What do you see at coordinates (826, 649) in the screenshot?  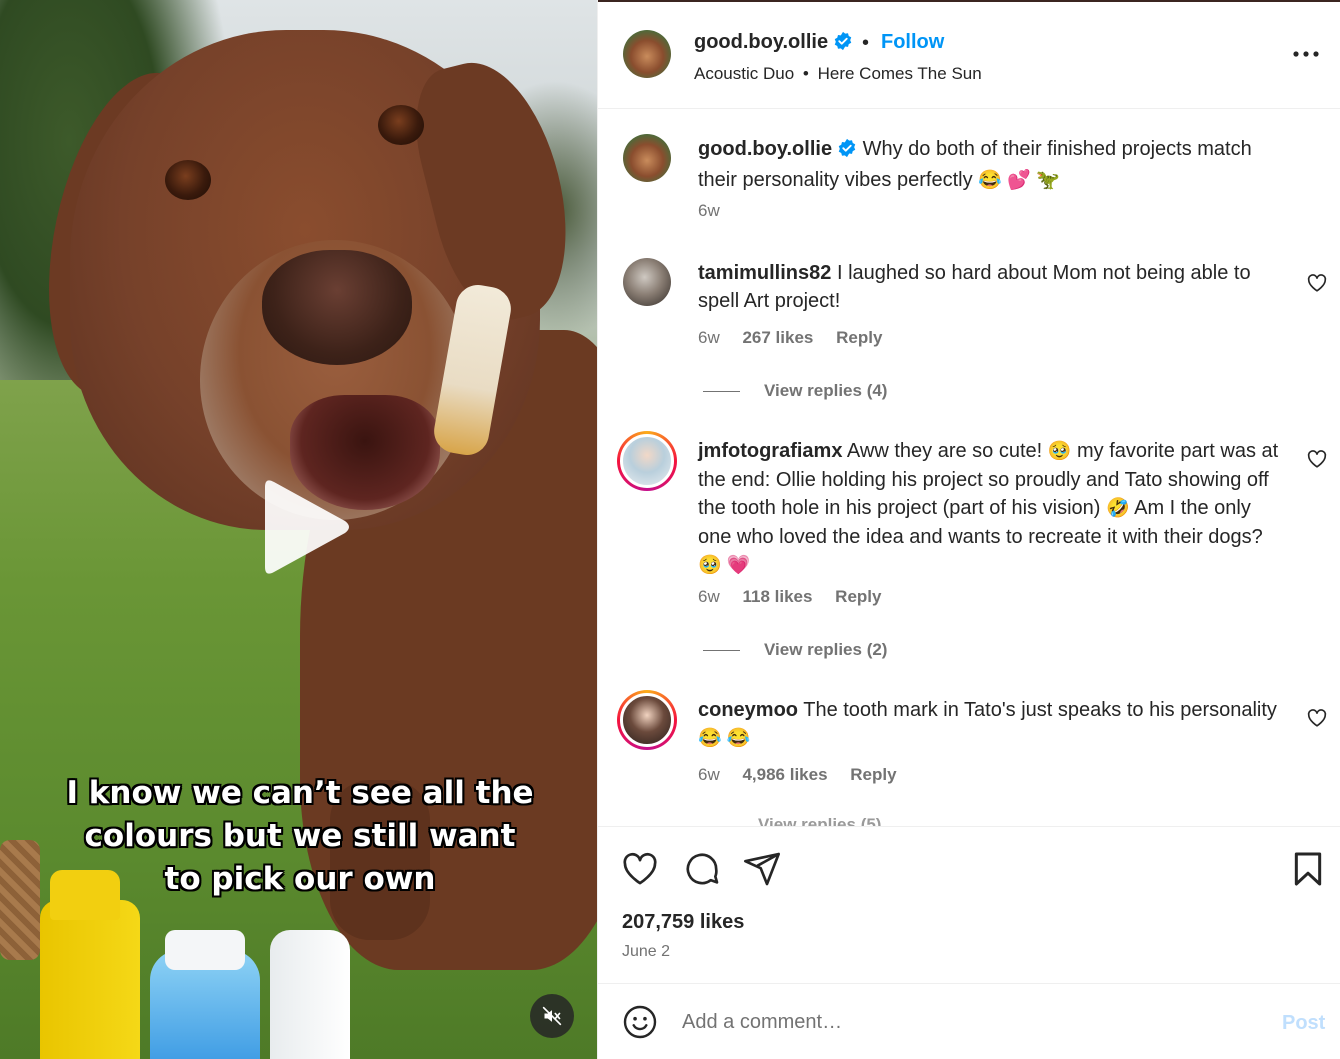 I see `view-replies-label: View replies (2)` at bounding box center [826, 649].